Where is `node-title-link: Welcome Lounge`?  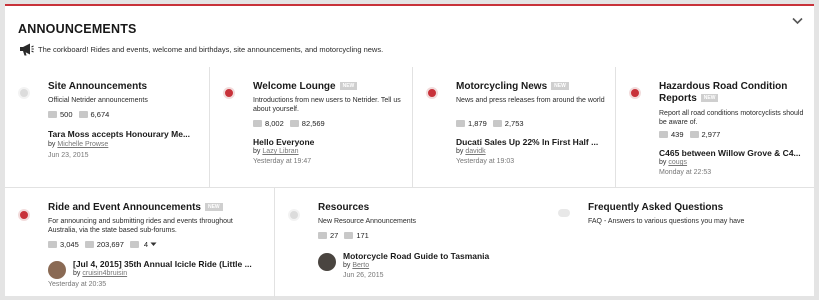
node-title-link: Welcome Lounge is located at coordinates (294, 86).